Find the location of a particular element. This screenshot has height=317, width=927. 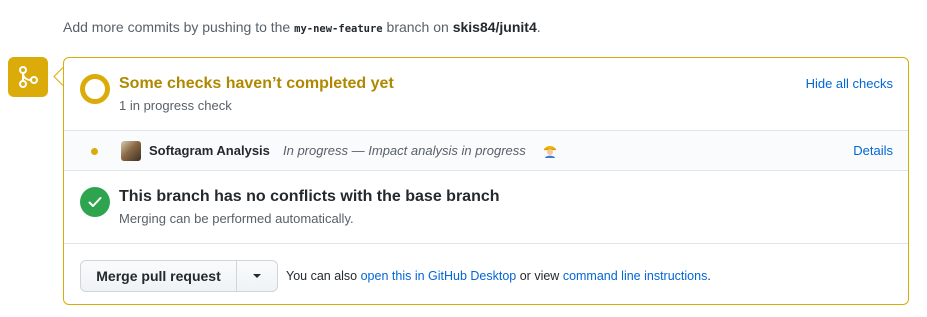

push-hint-middle: branch on is located at coordinates (417, 27).